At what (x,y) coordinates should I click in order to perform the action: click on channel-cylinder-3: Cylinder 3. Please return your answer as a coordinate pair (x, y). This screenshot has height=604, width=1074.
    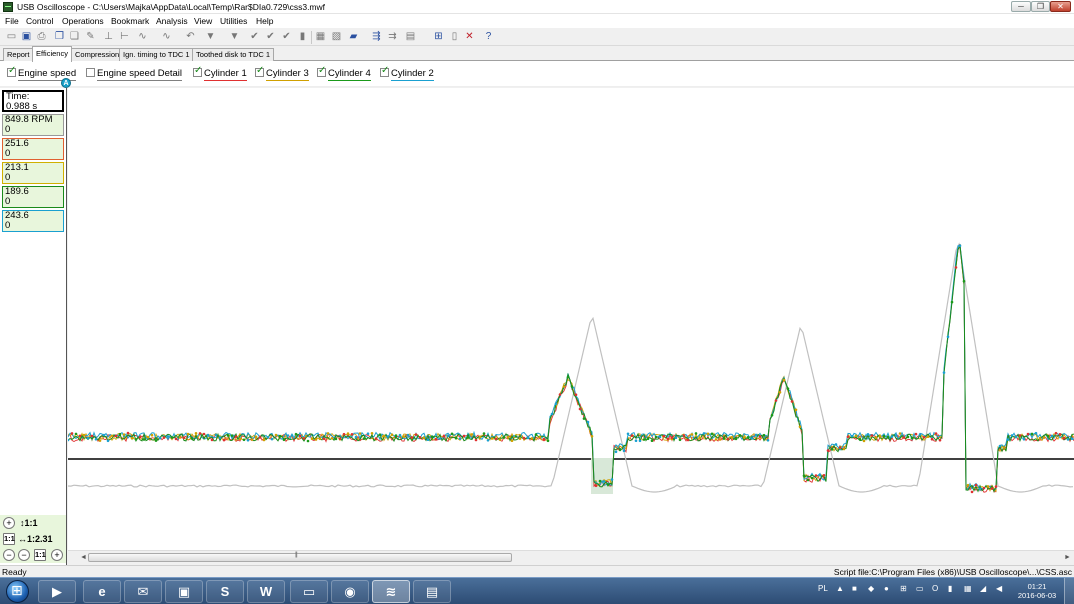
    Looking at the image, I should click on (282, 73).